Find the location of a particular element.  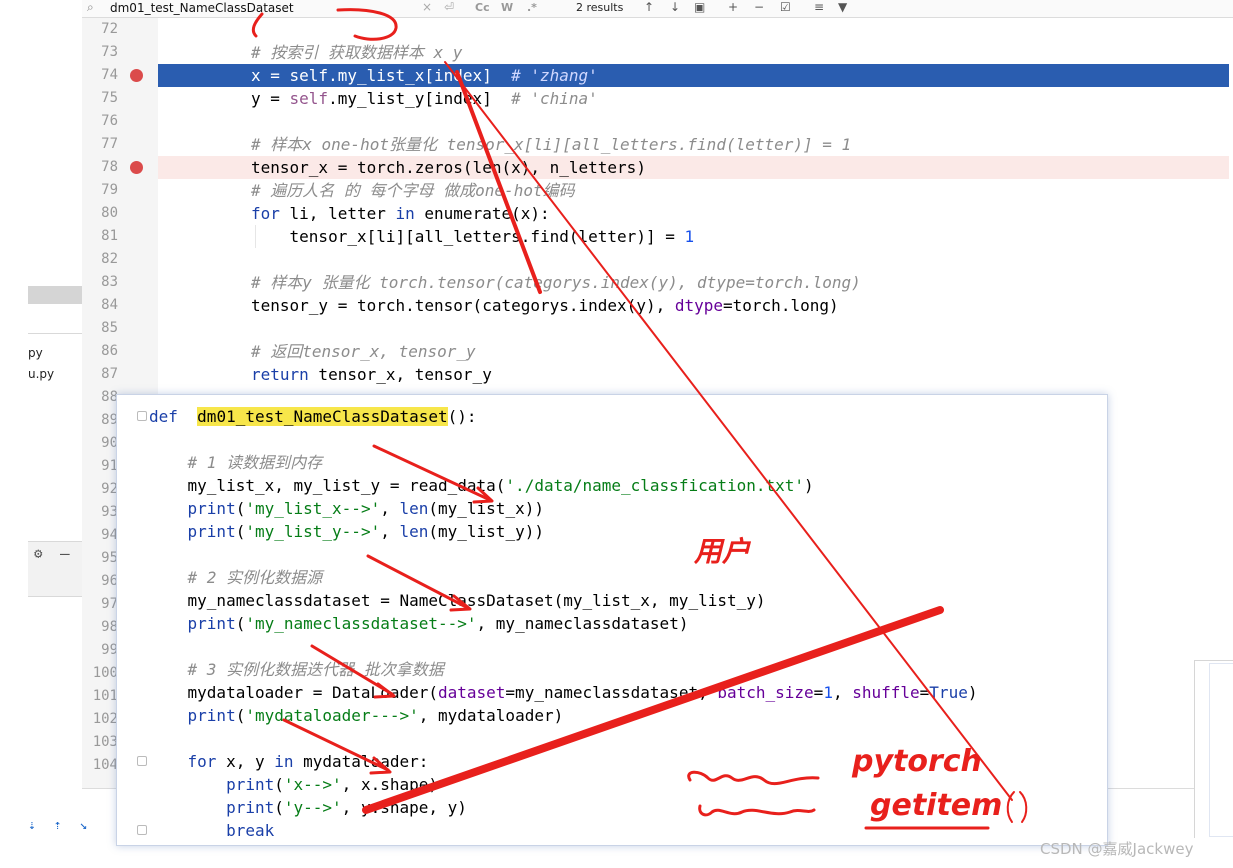

history-icon: ⏎ is located at coordinates (449, 7).